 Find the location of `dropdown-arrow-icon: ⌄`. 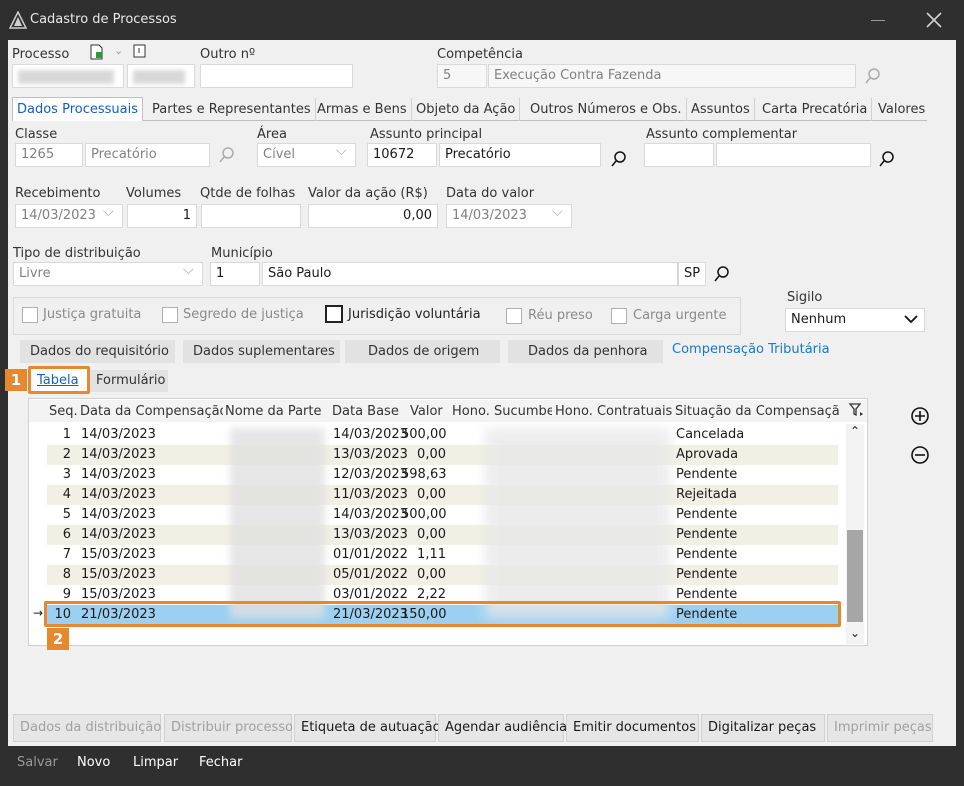

dropdown-arrow-icon: ⌄ is located at coordinates (118, 50).